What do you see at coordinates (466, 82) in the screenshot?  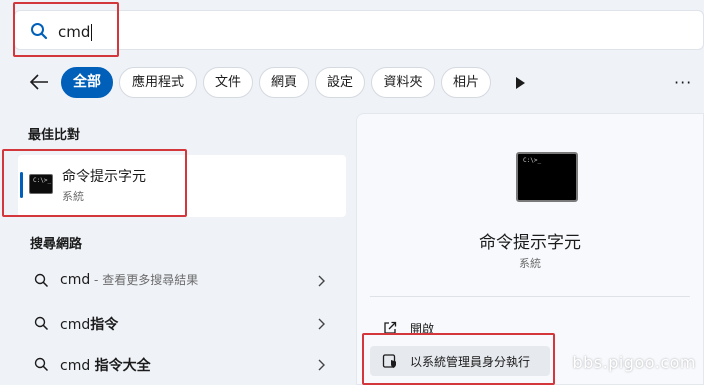 I see `filter-chip-photos: 相片` at bounding box center [466, 82].